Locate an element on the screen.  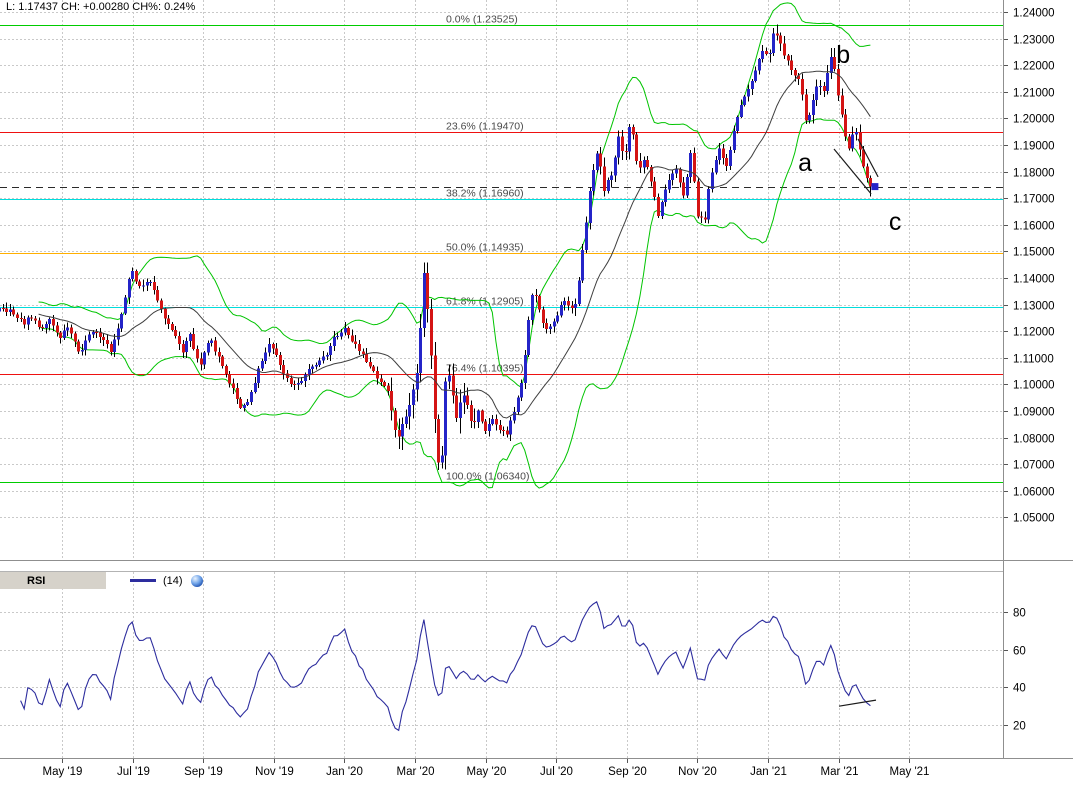
rsi-line-sample-icon is located at coordinates (143, 580).